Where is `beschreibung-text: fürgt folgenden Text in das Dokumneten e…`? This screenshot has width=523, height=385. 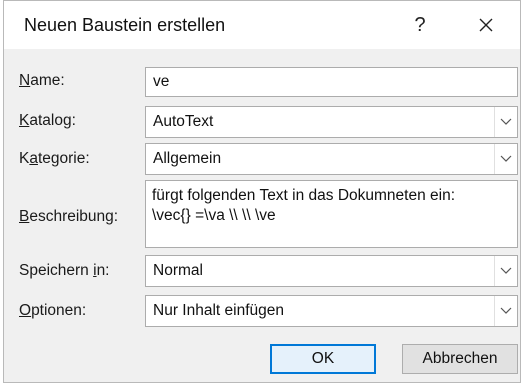 beschreibung-text: fürgt folgenden Text in das Dokumneten e… is located at coordinates (332, 206).